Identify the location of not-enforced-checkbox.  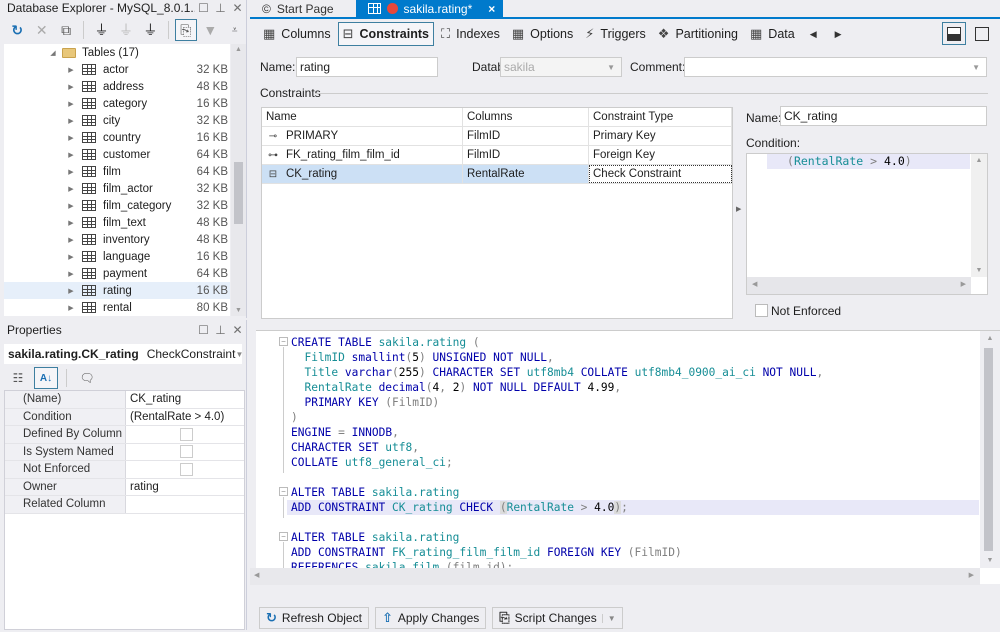
(761, 310).